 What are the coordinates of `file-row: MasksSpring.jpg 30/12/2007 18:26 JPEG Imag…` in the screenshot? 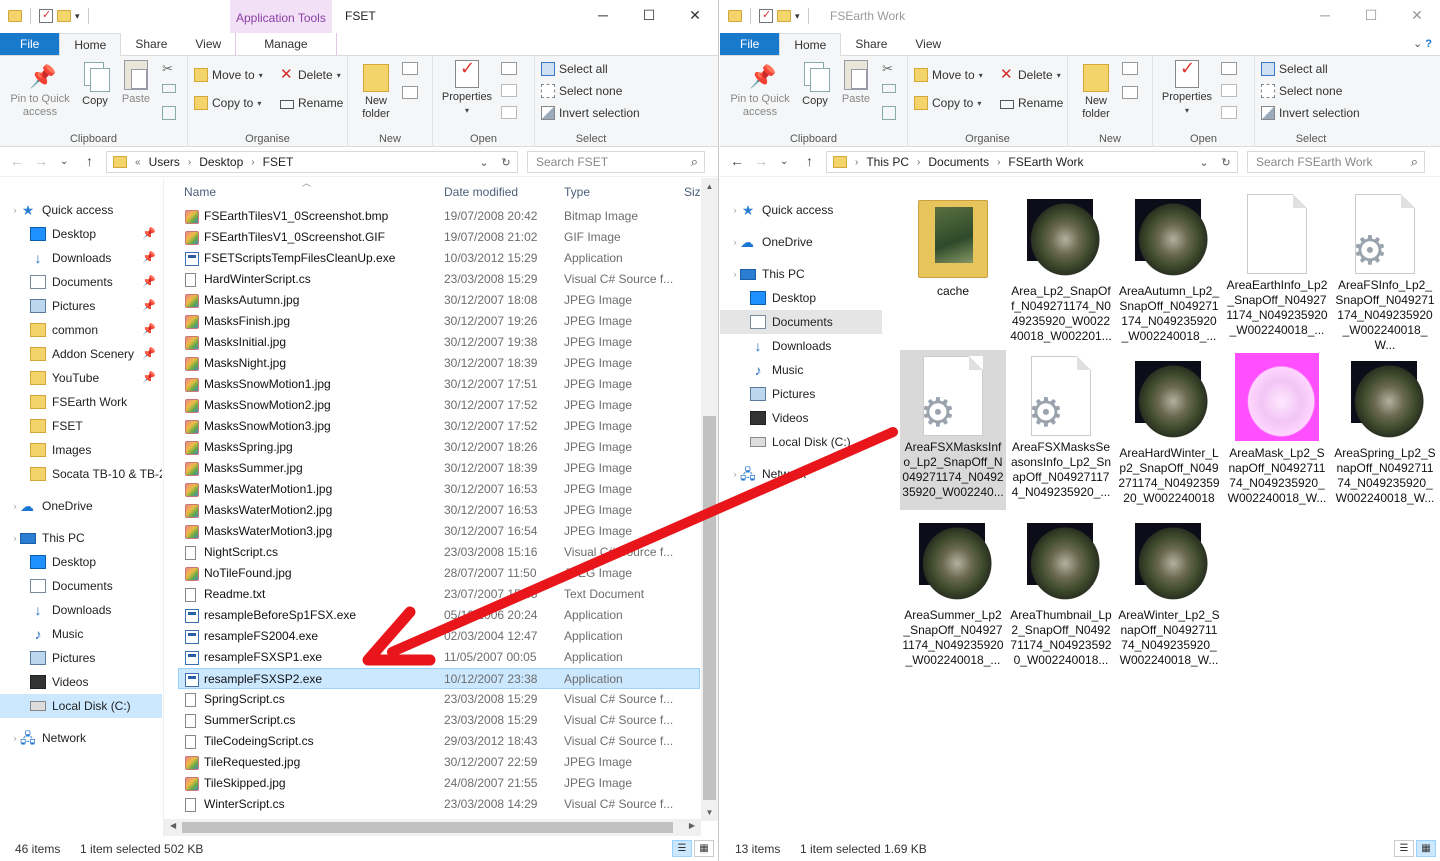 It's located at (441, 447).